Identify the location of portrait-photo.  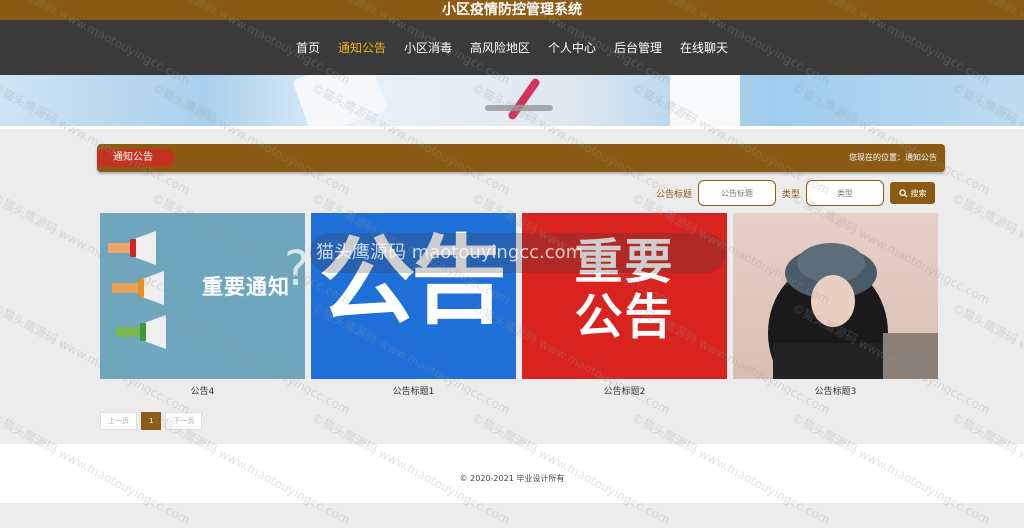
(853, 311).